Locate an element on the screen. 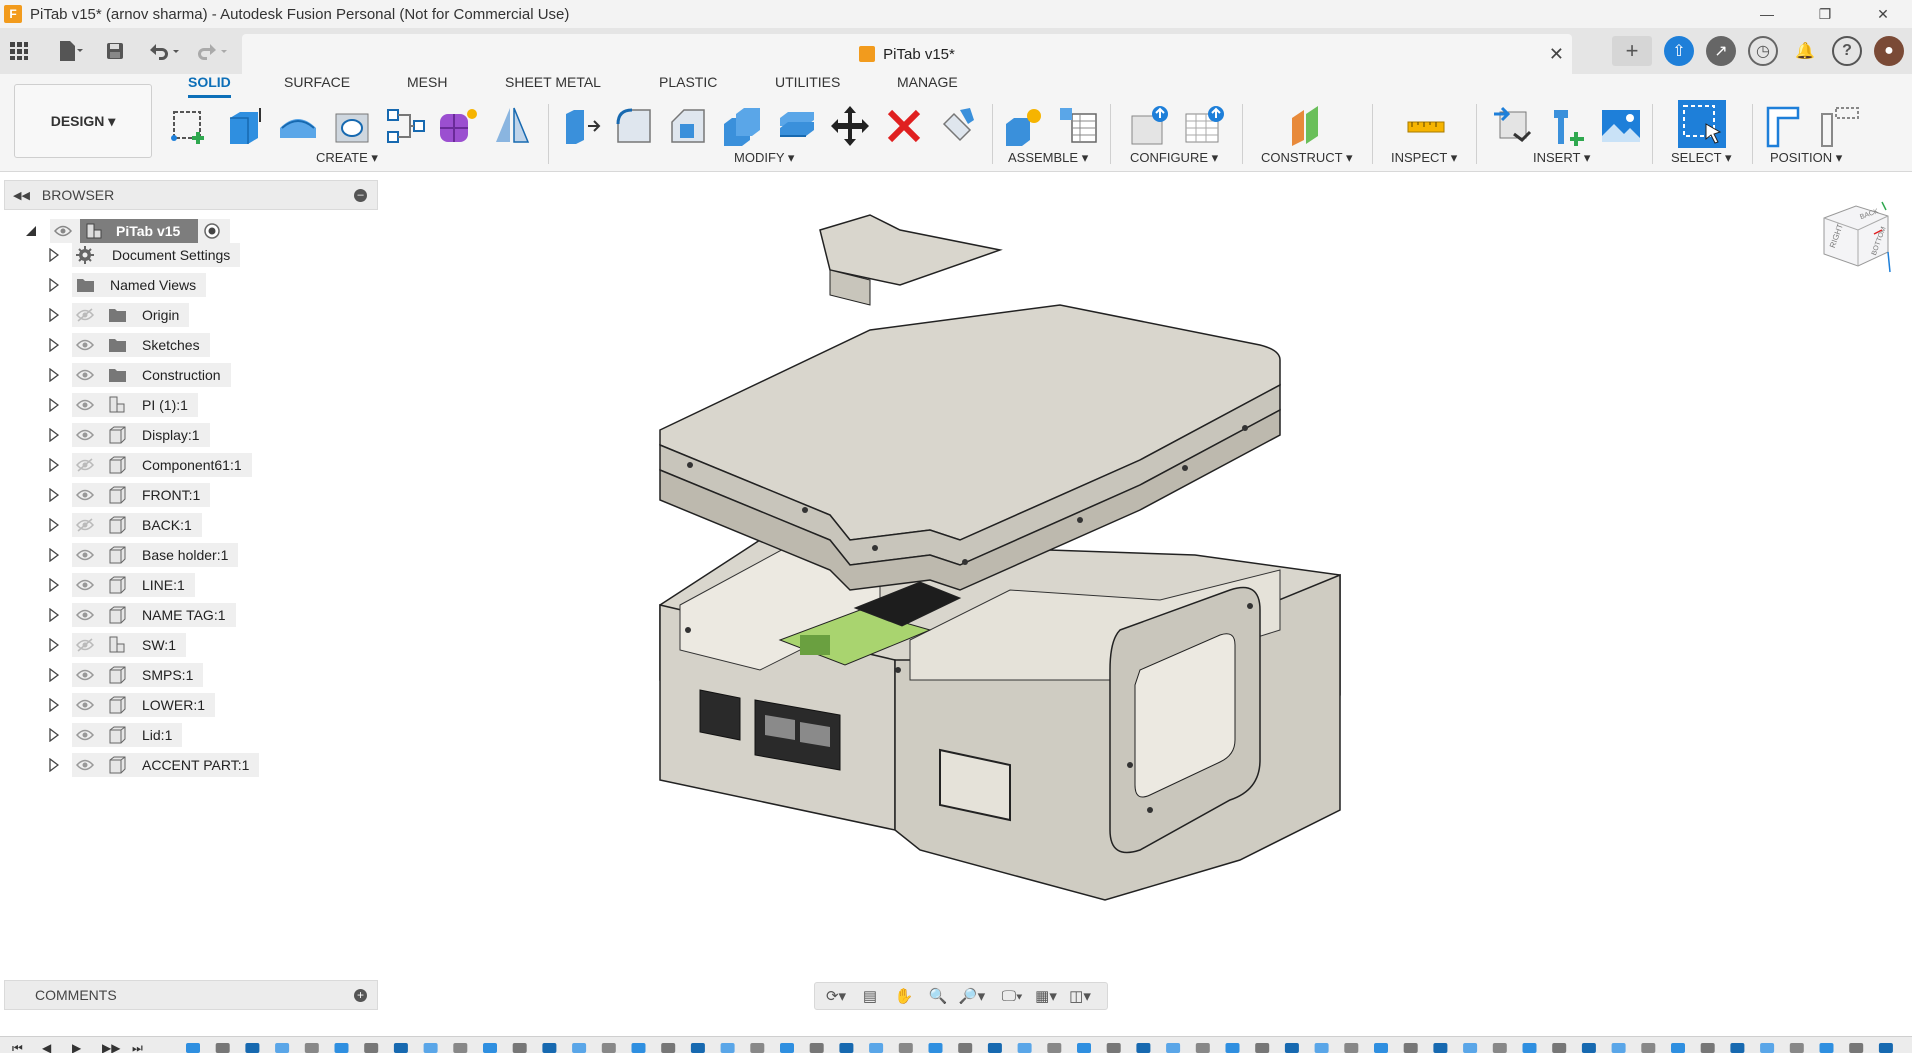 The image size is (1912, 1053). create-sketch-icon is located at coordinates (190, 126).